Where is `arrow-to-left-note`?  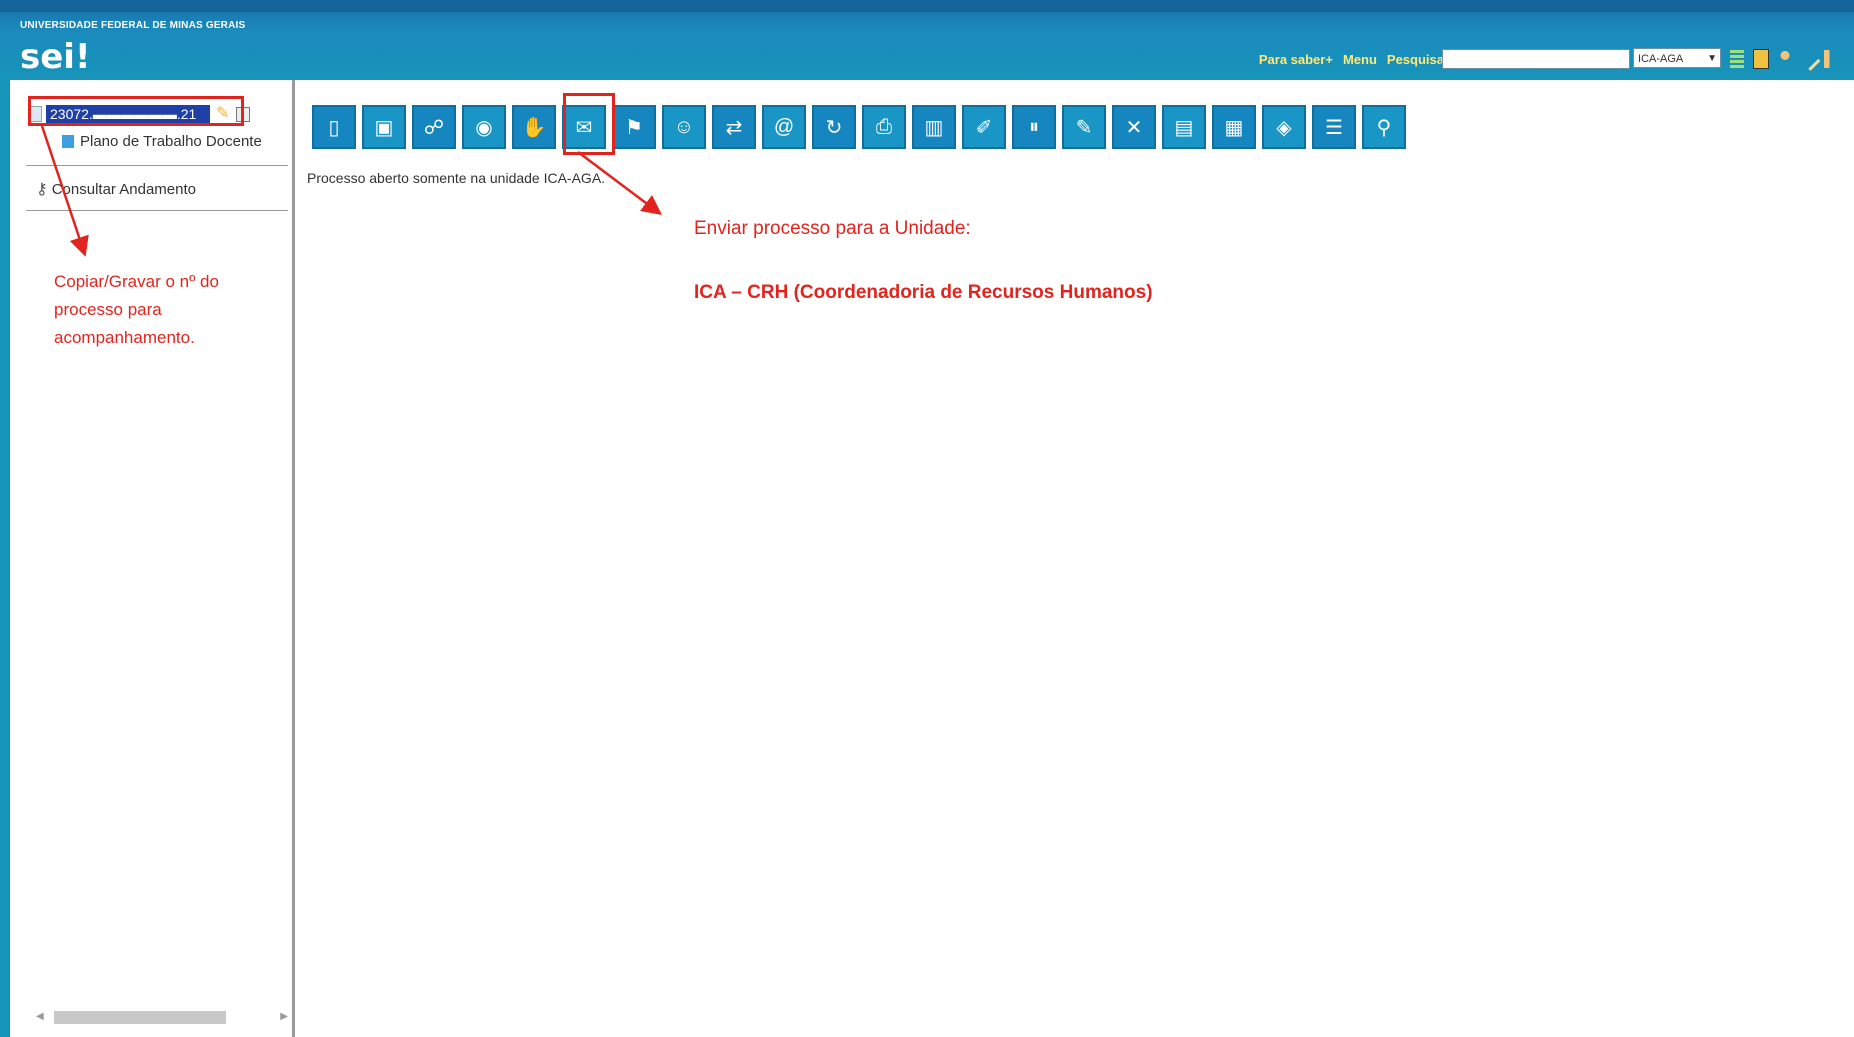 arrow-to-left-note is located at coordinates (64, 191).